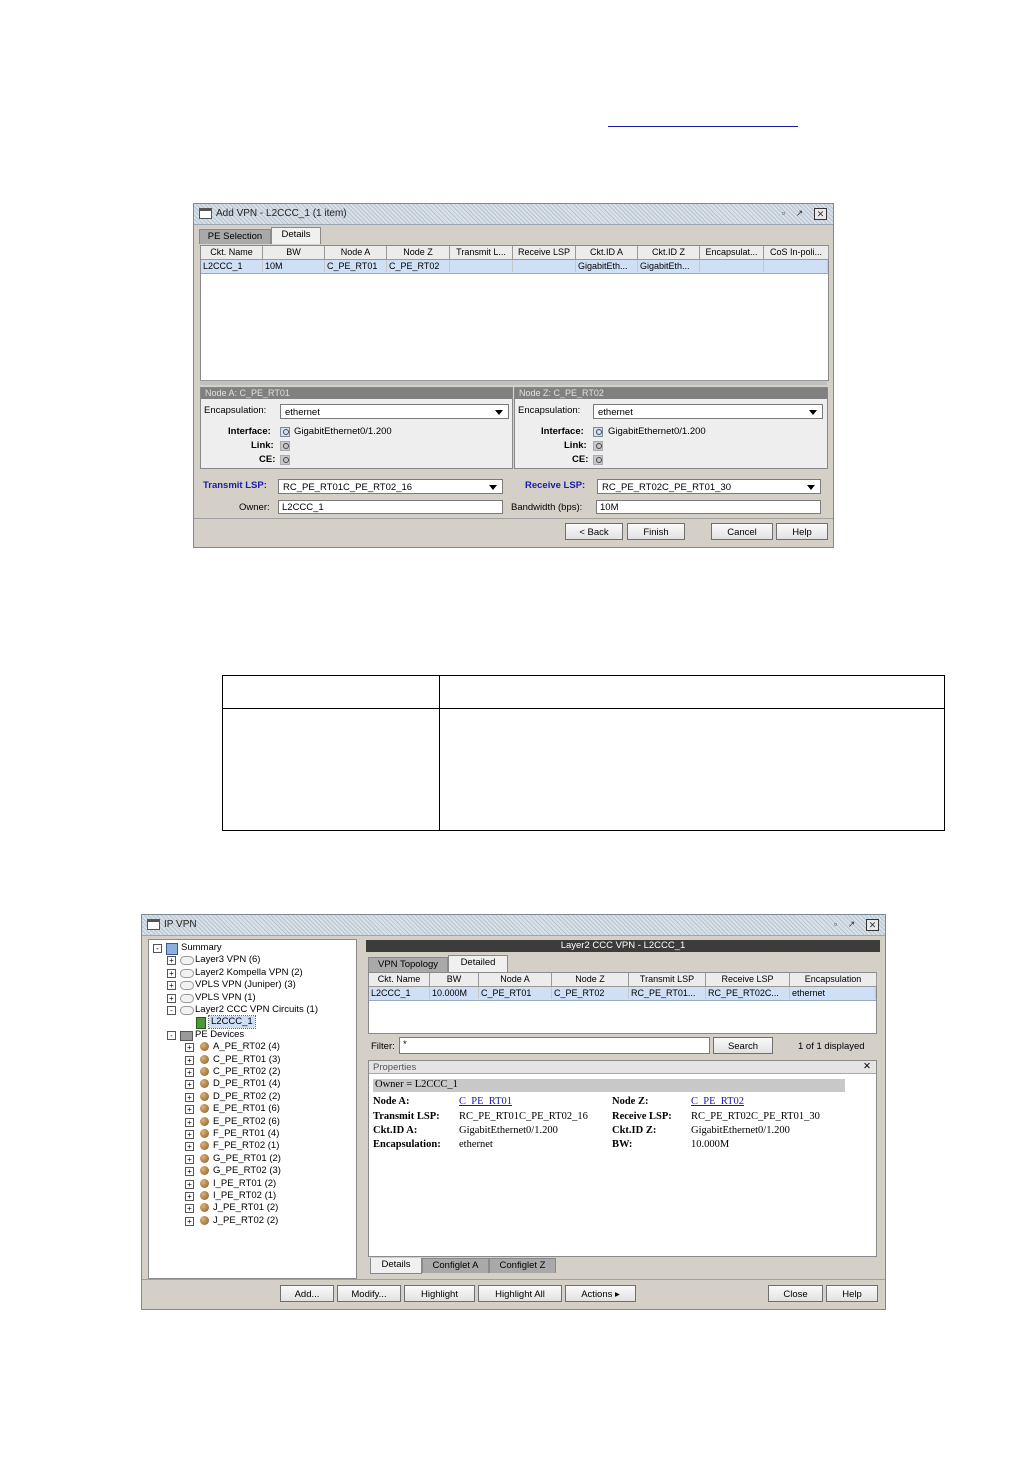  I want to click on highlight-button: Highlight, so click(439, 1293).